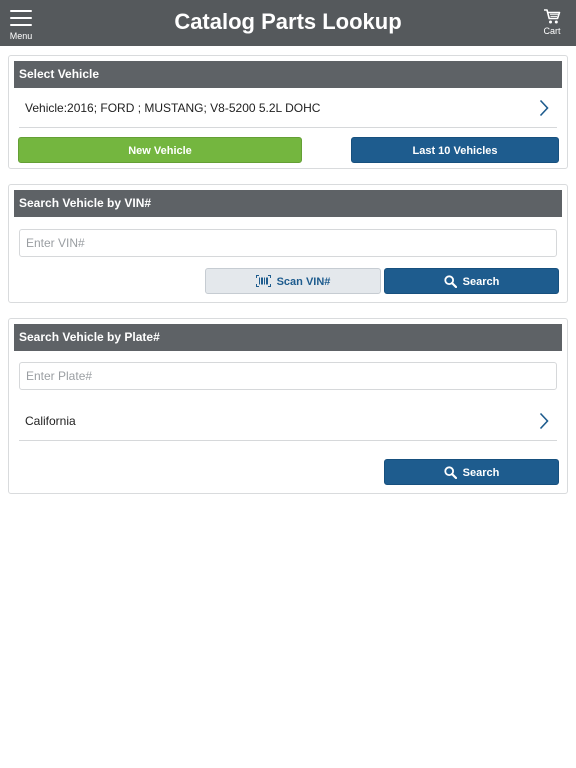  What do you see at coordinates (288, 337) in the screenshot?
I see `plate-search-heading: Search Vehicle by Plate#` at bounding box center [288, 337].